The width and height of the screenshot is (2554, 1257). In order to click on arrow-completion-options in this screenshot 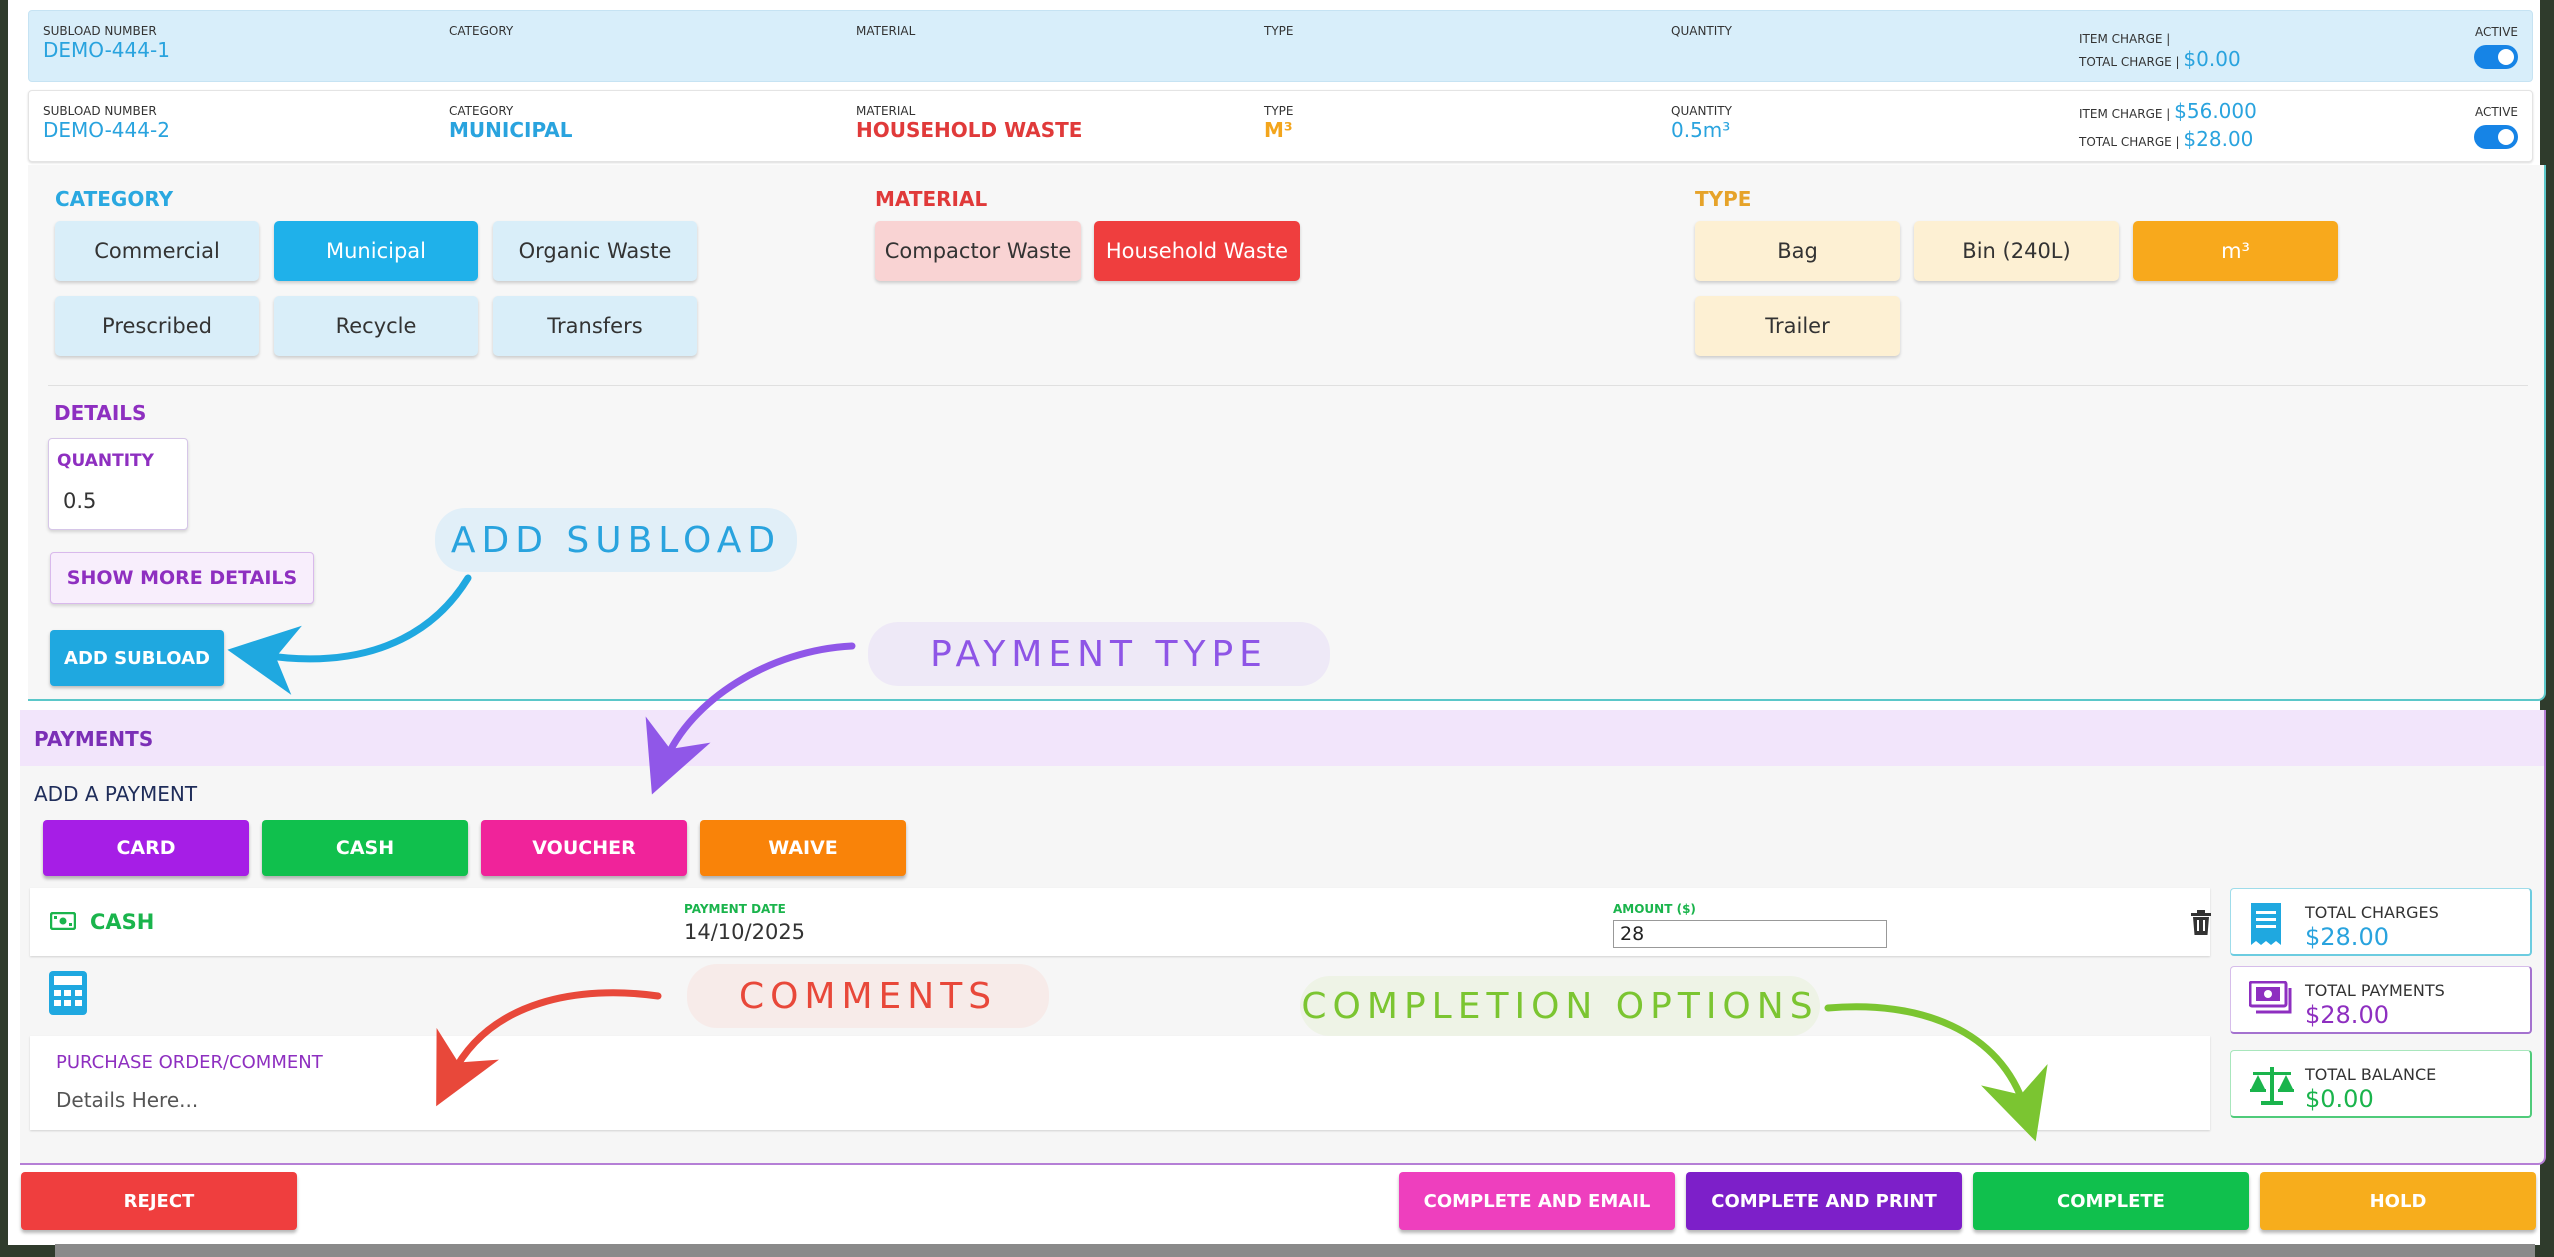, I will do `click(1936, 1072)`.